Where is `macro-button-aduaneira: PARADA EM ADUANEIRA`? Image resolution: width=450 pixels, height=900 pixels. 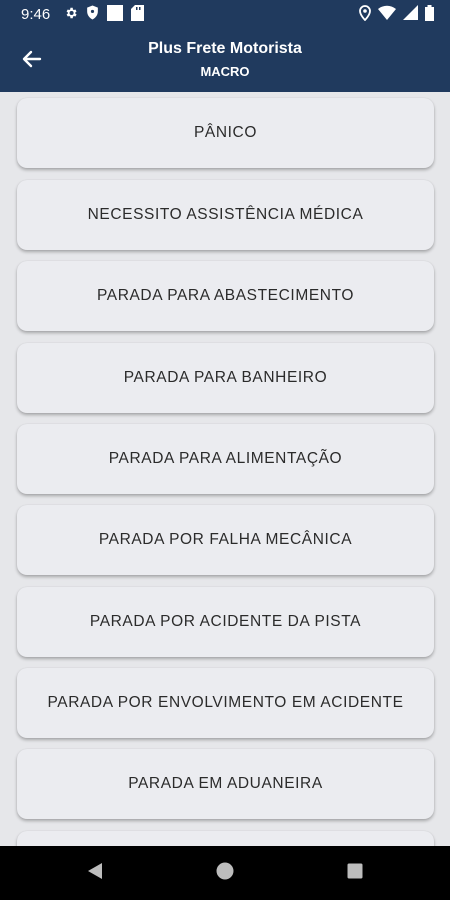
macro-button-aduaneira: PARADA EM ADUANEIRA is located at coordinates (225, 784).